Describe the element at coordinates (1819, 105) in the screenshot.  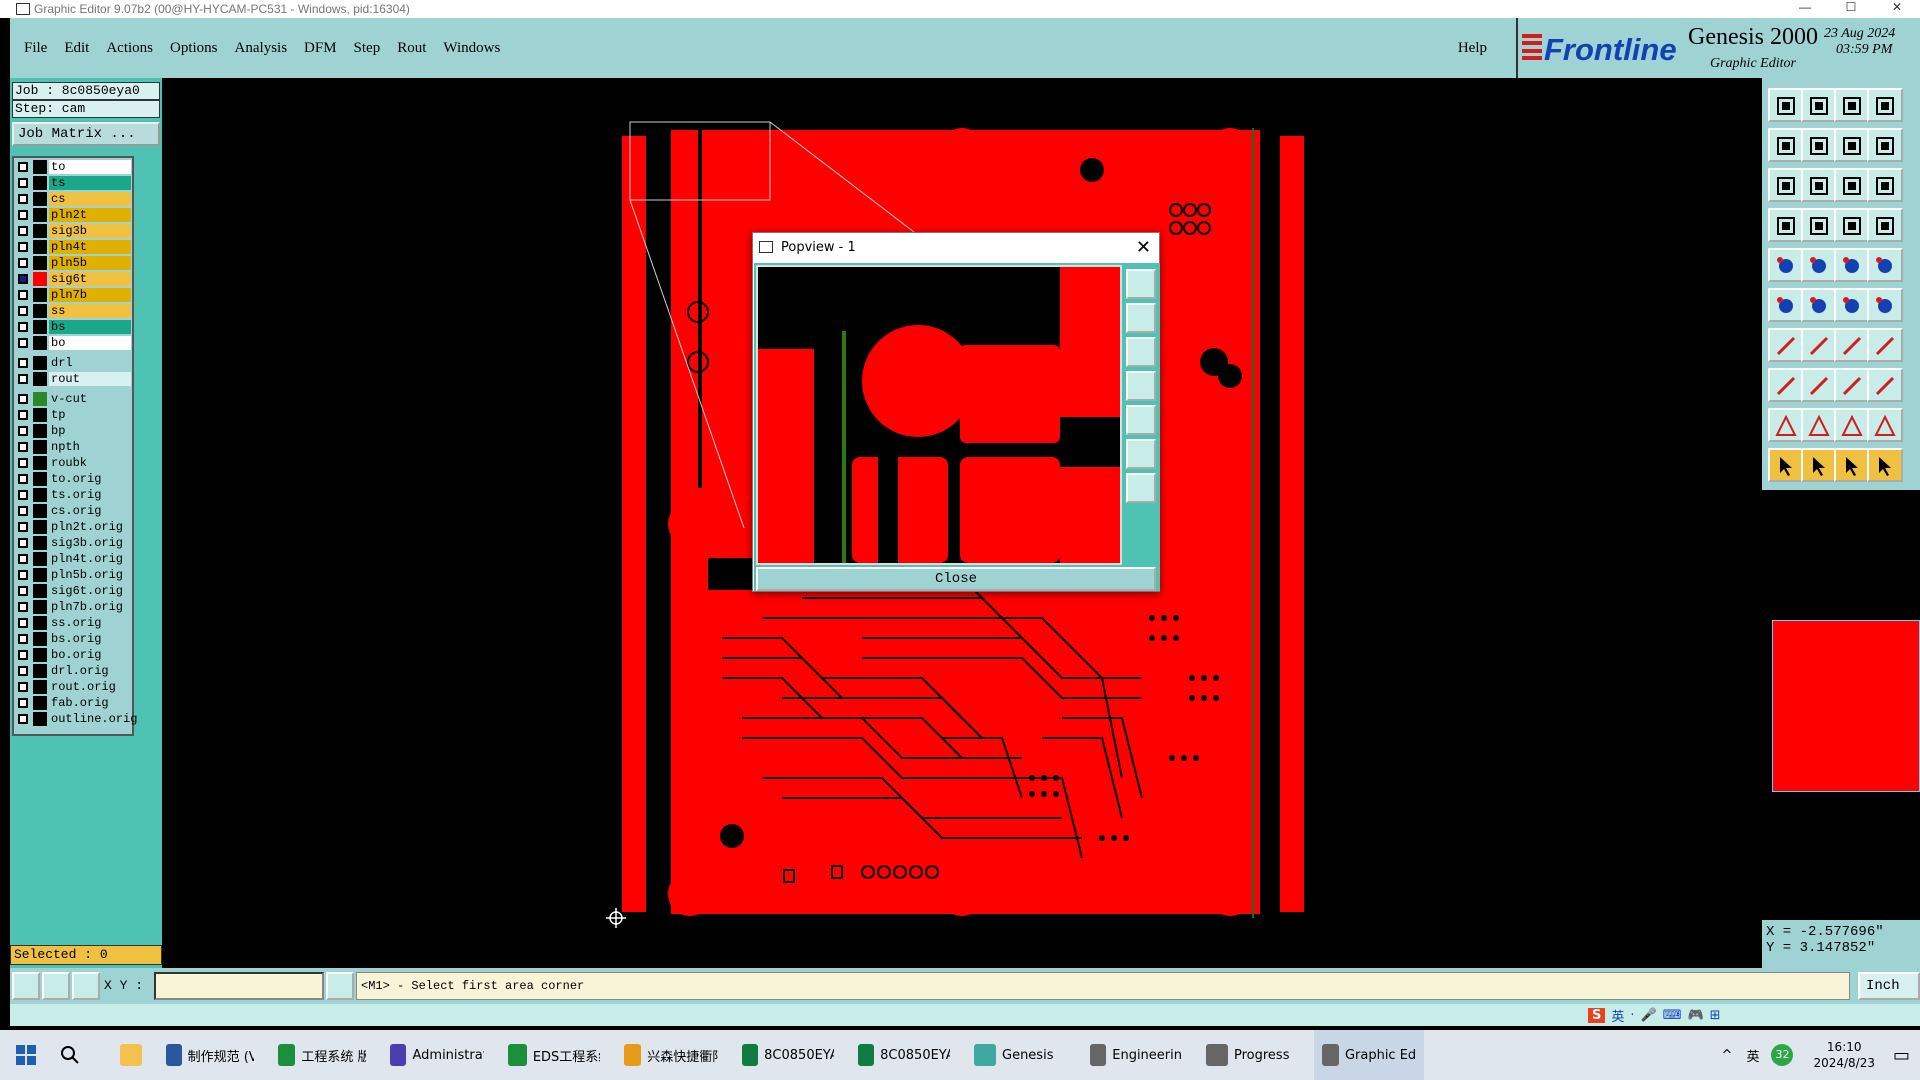
I see `view-up-icon` at that location.